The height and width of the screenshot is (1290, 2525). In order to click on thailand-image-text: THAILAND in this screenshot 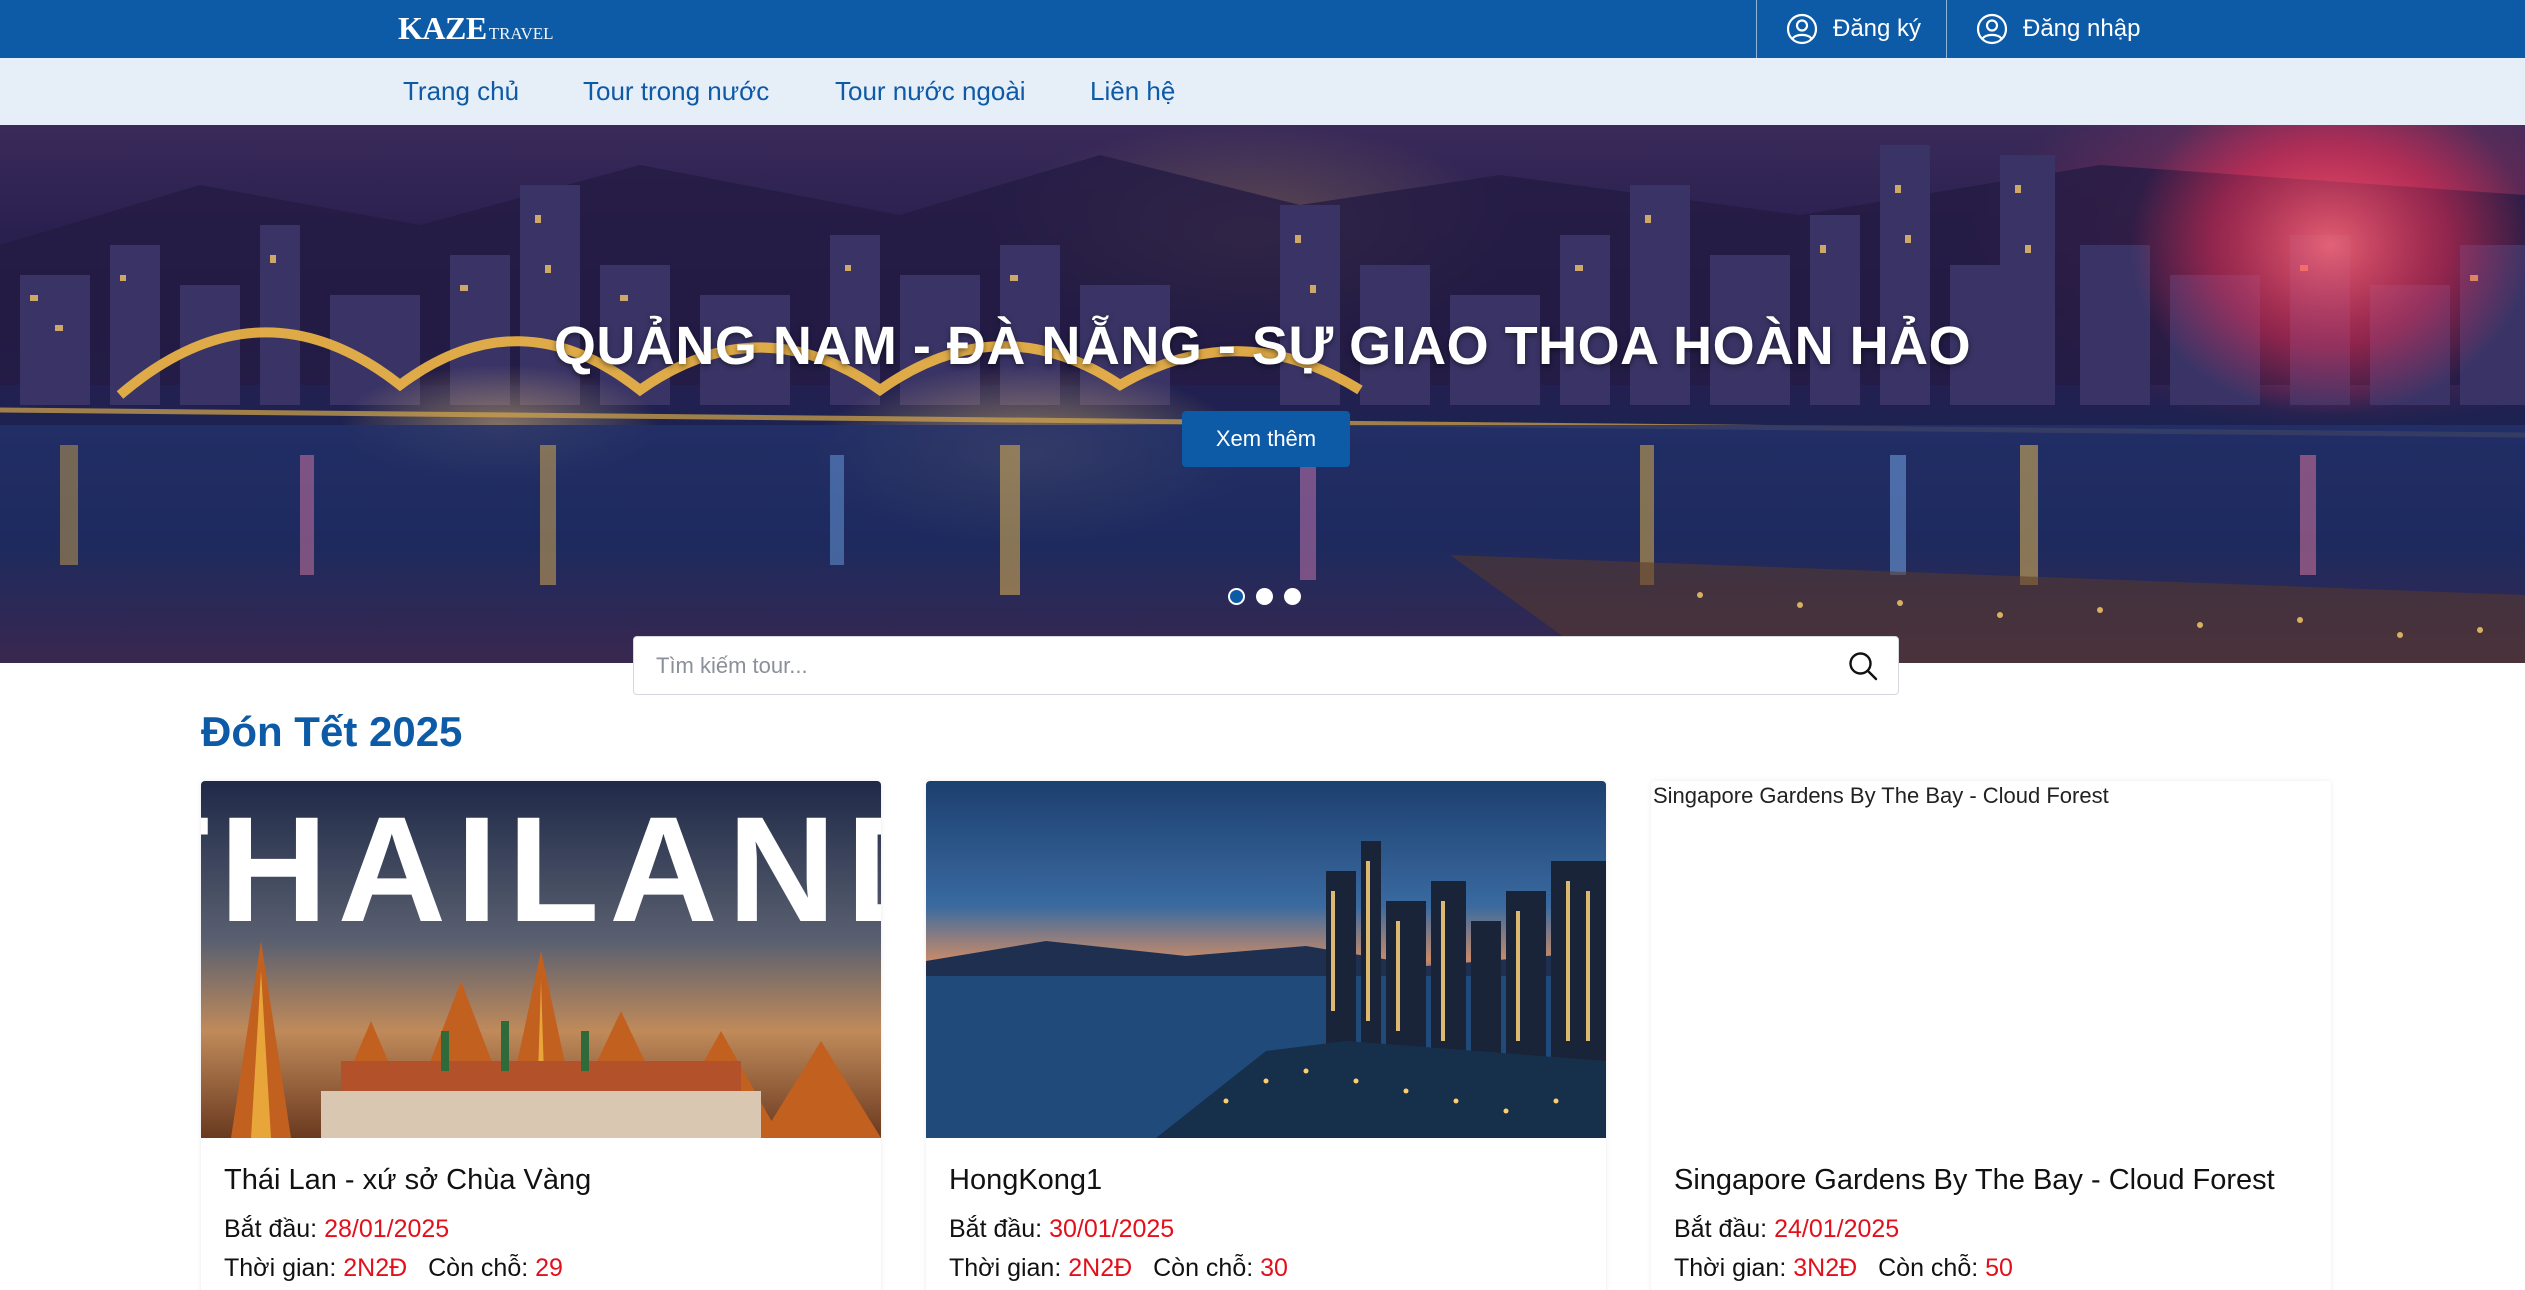, I will do `click(541, 869)`.